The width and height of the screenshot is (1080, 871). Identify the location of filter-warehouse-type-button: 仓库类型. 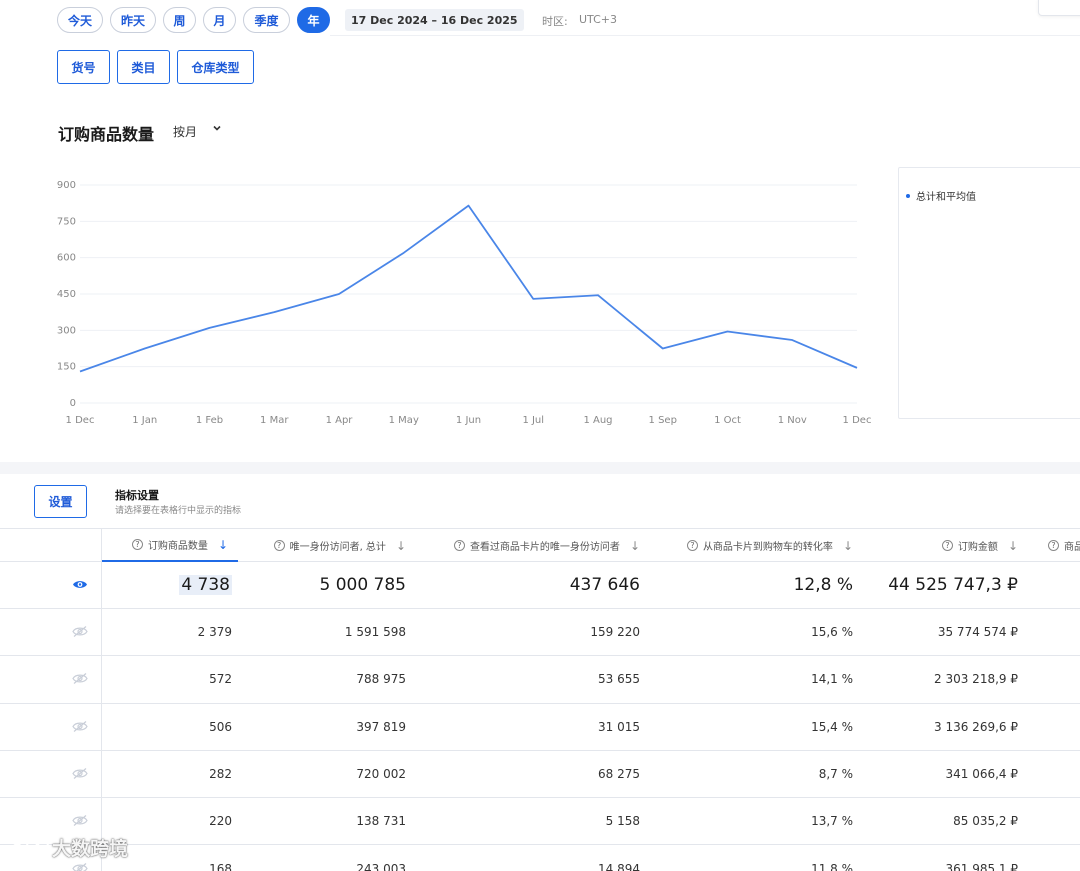
(215, 67).